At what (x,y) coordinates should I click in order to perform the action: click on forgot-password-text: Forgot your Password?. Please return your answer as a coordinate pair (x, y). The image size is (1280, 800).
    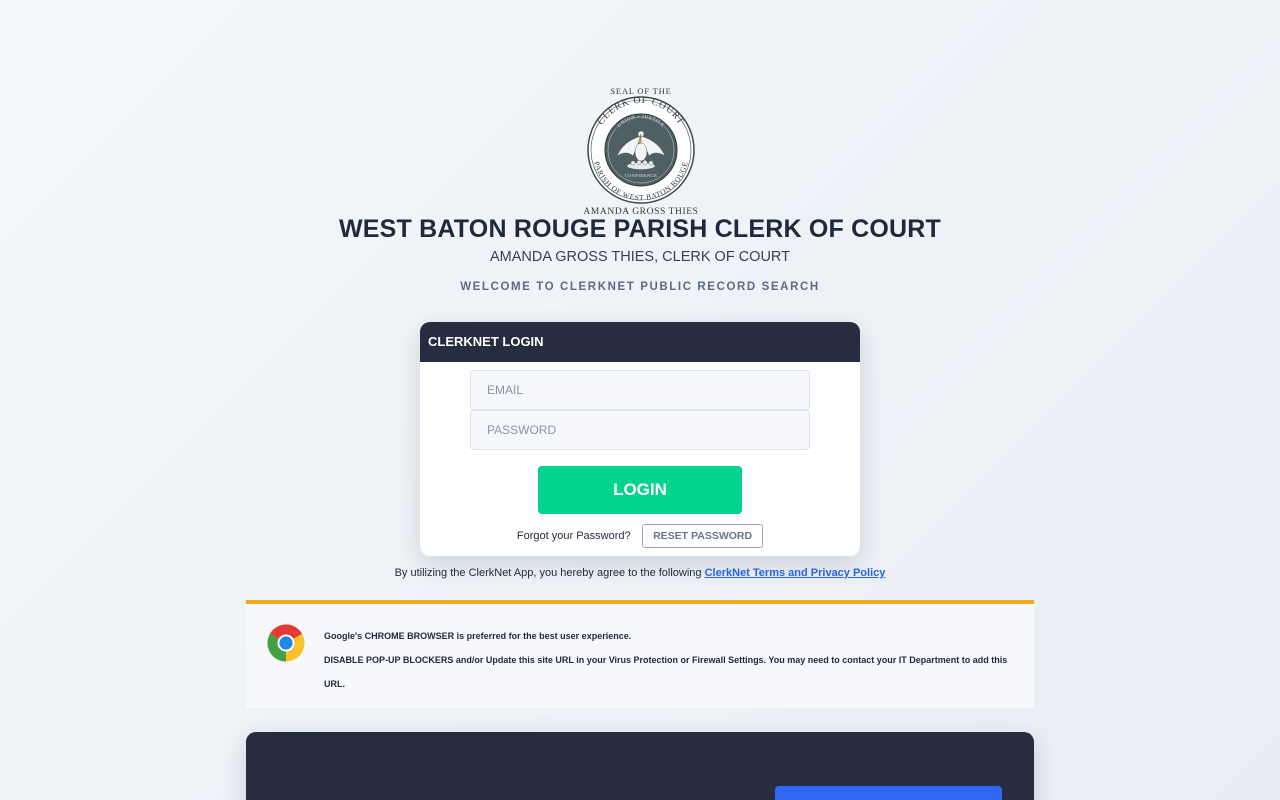
    Looking at the image, I should click on (573, 536).